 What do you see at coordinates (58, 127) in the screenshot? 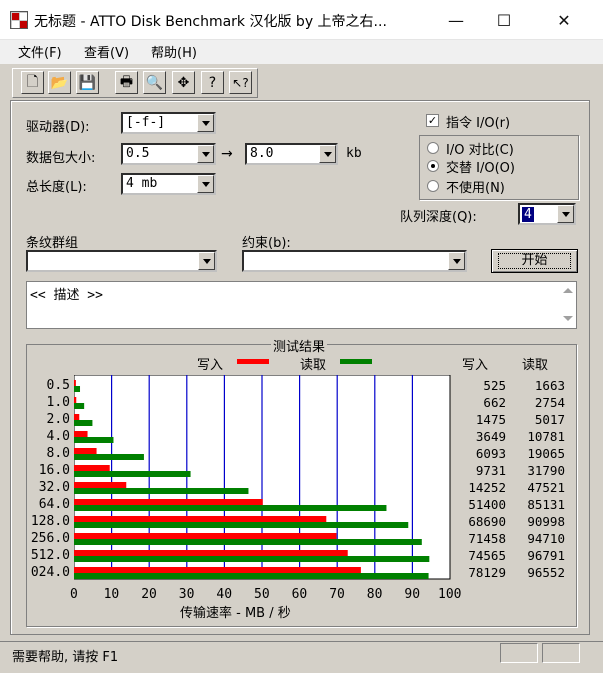
I see `drive-label: 驱动器(D):` at bounding box center [58, 127].